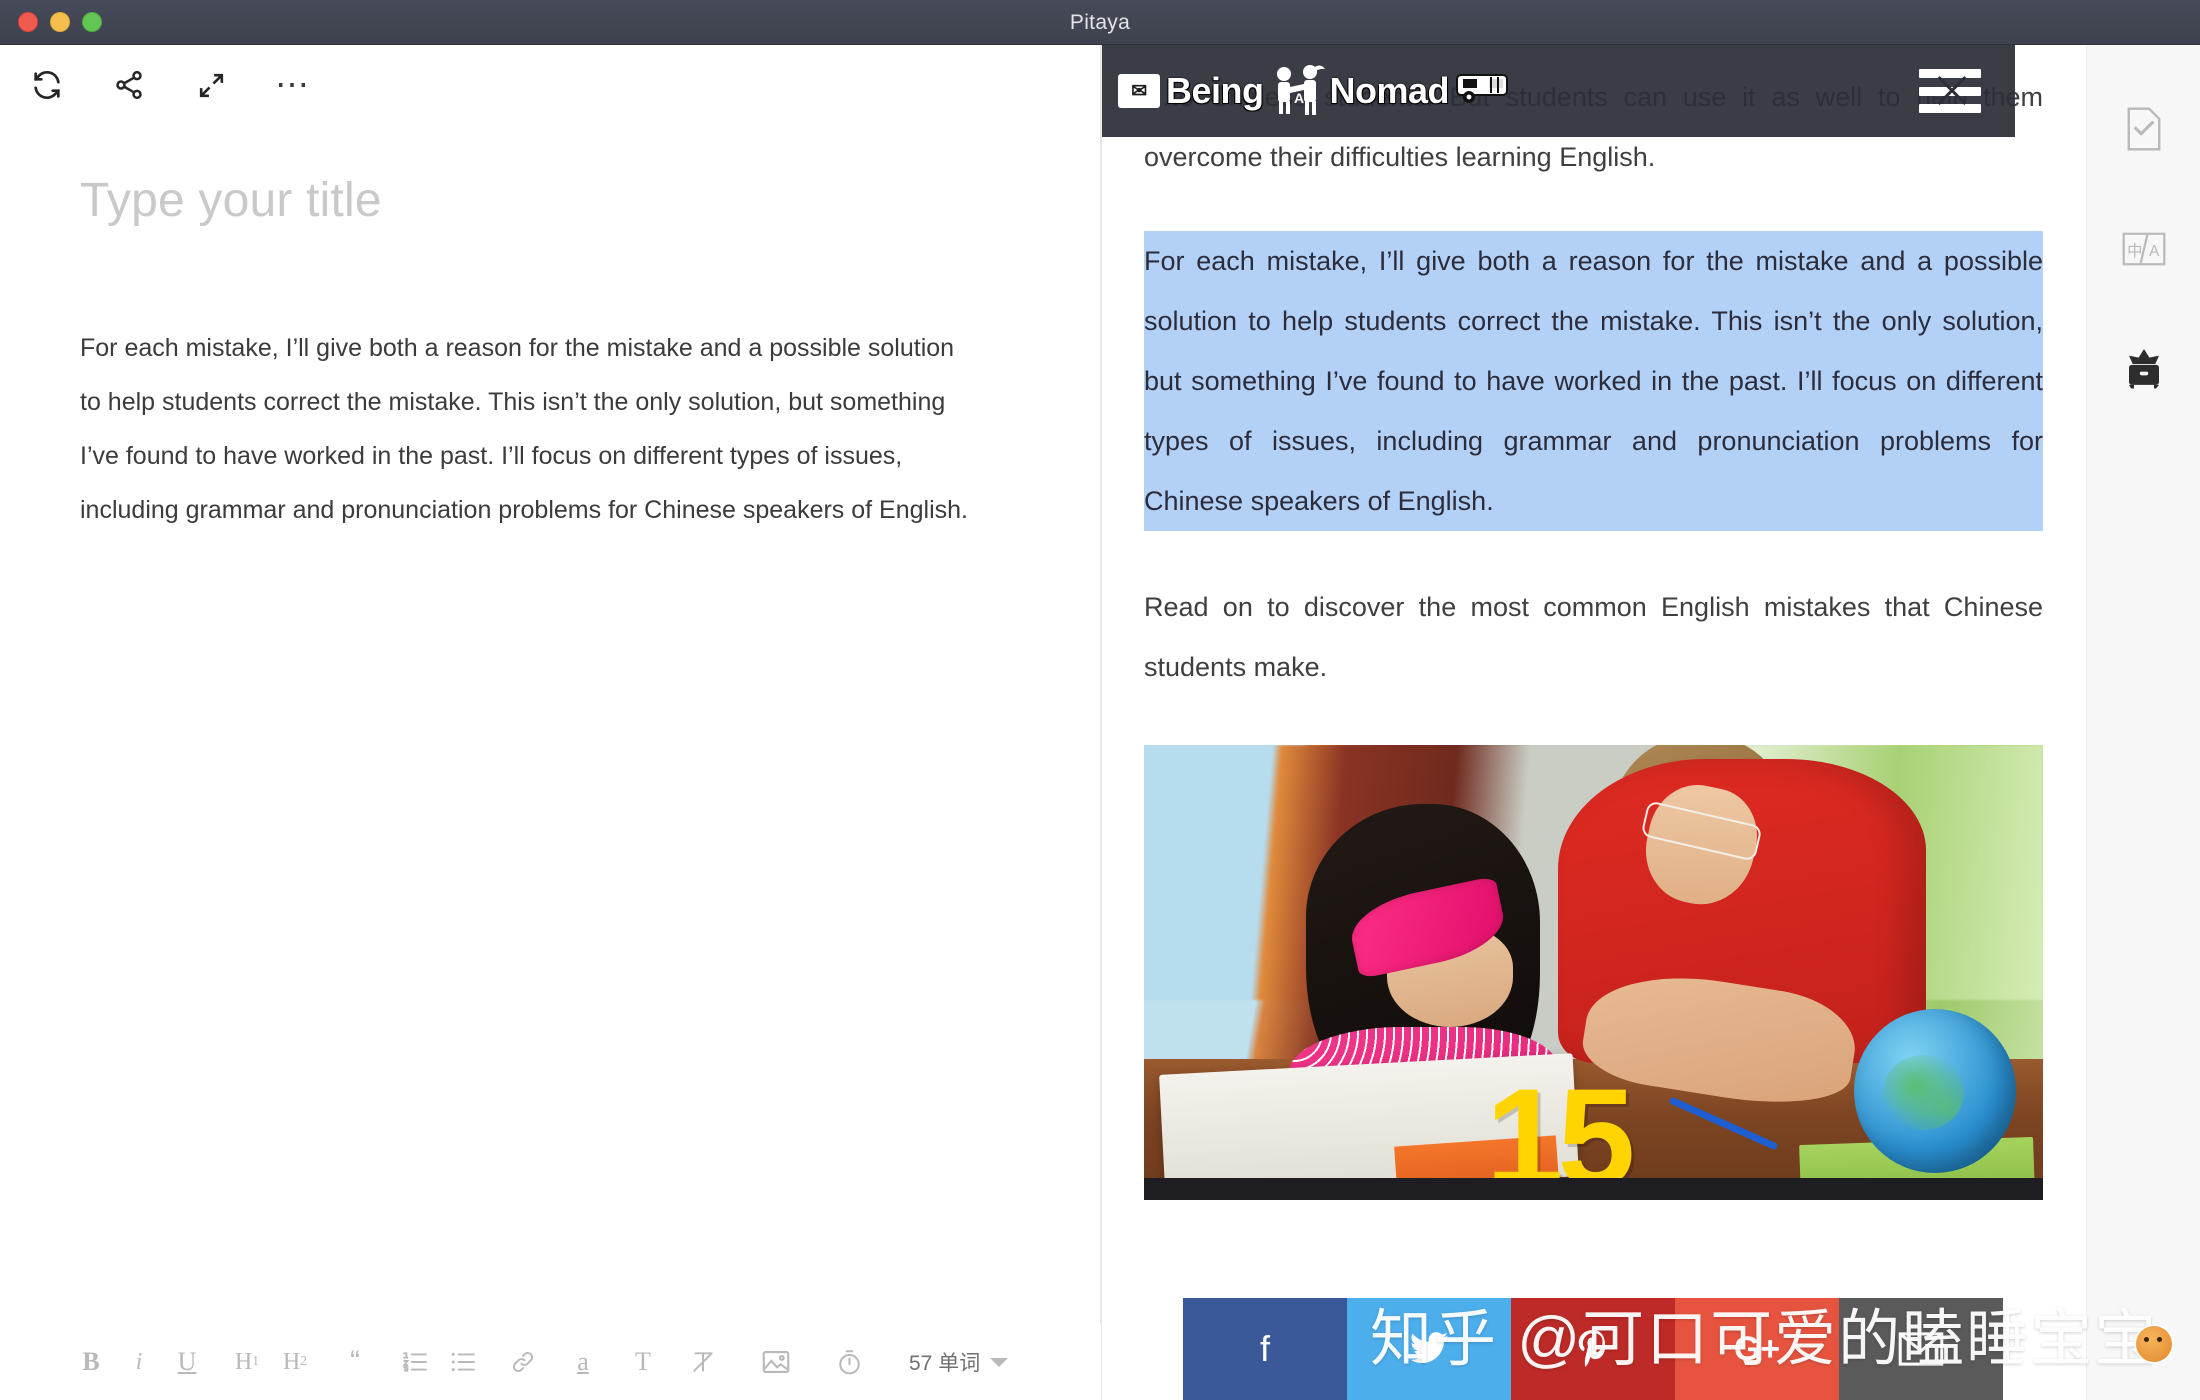  I want to click on facebook-icon: f, so click(1264, 1348).